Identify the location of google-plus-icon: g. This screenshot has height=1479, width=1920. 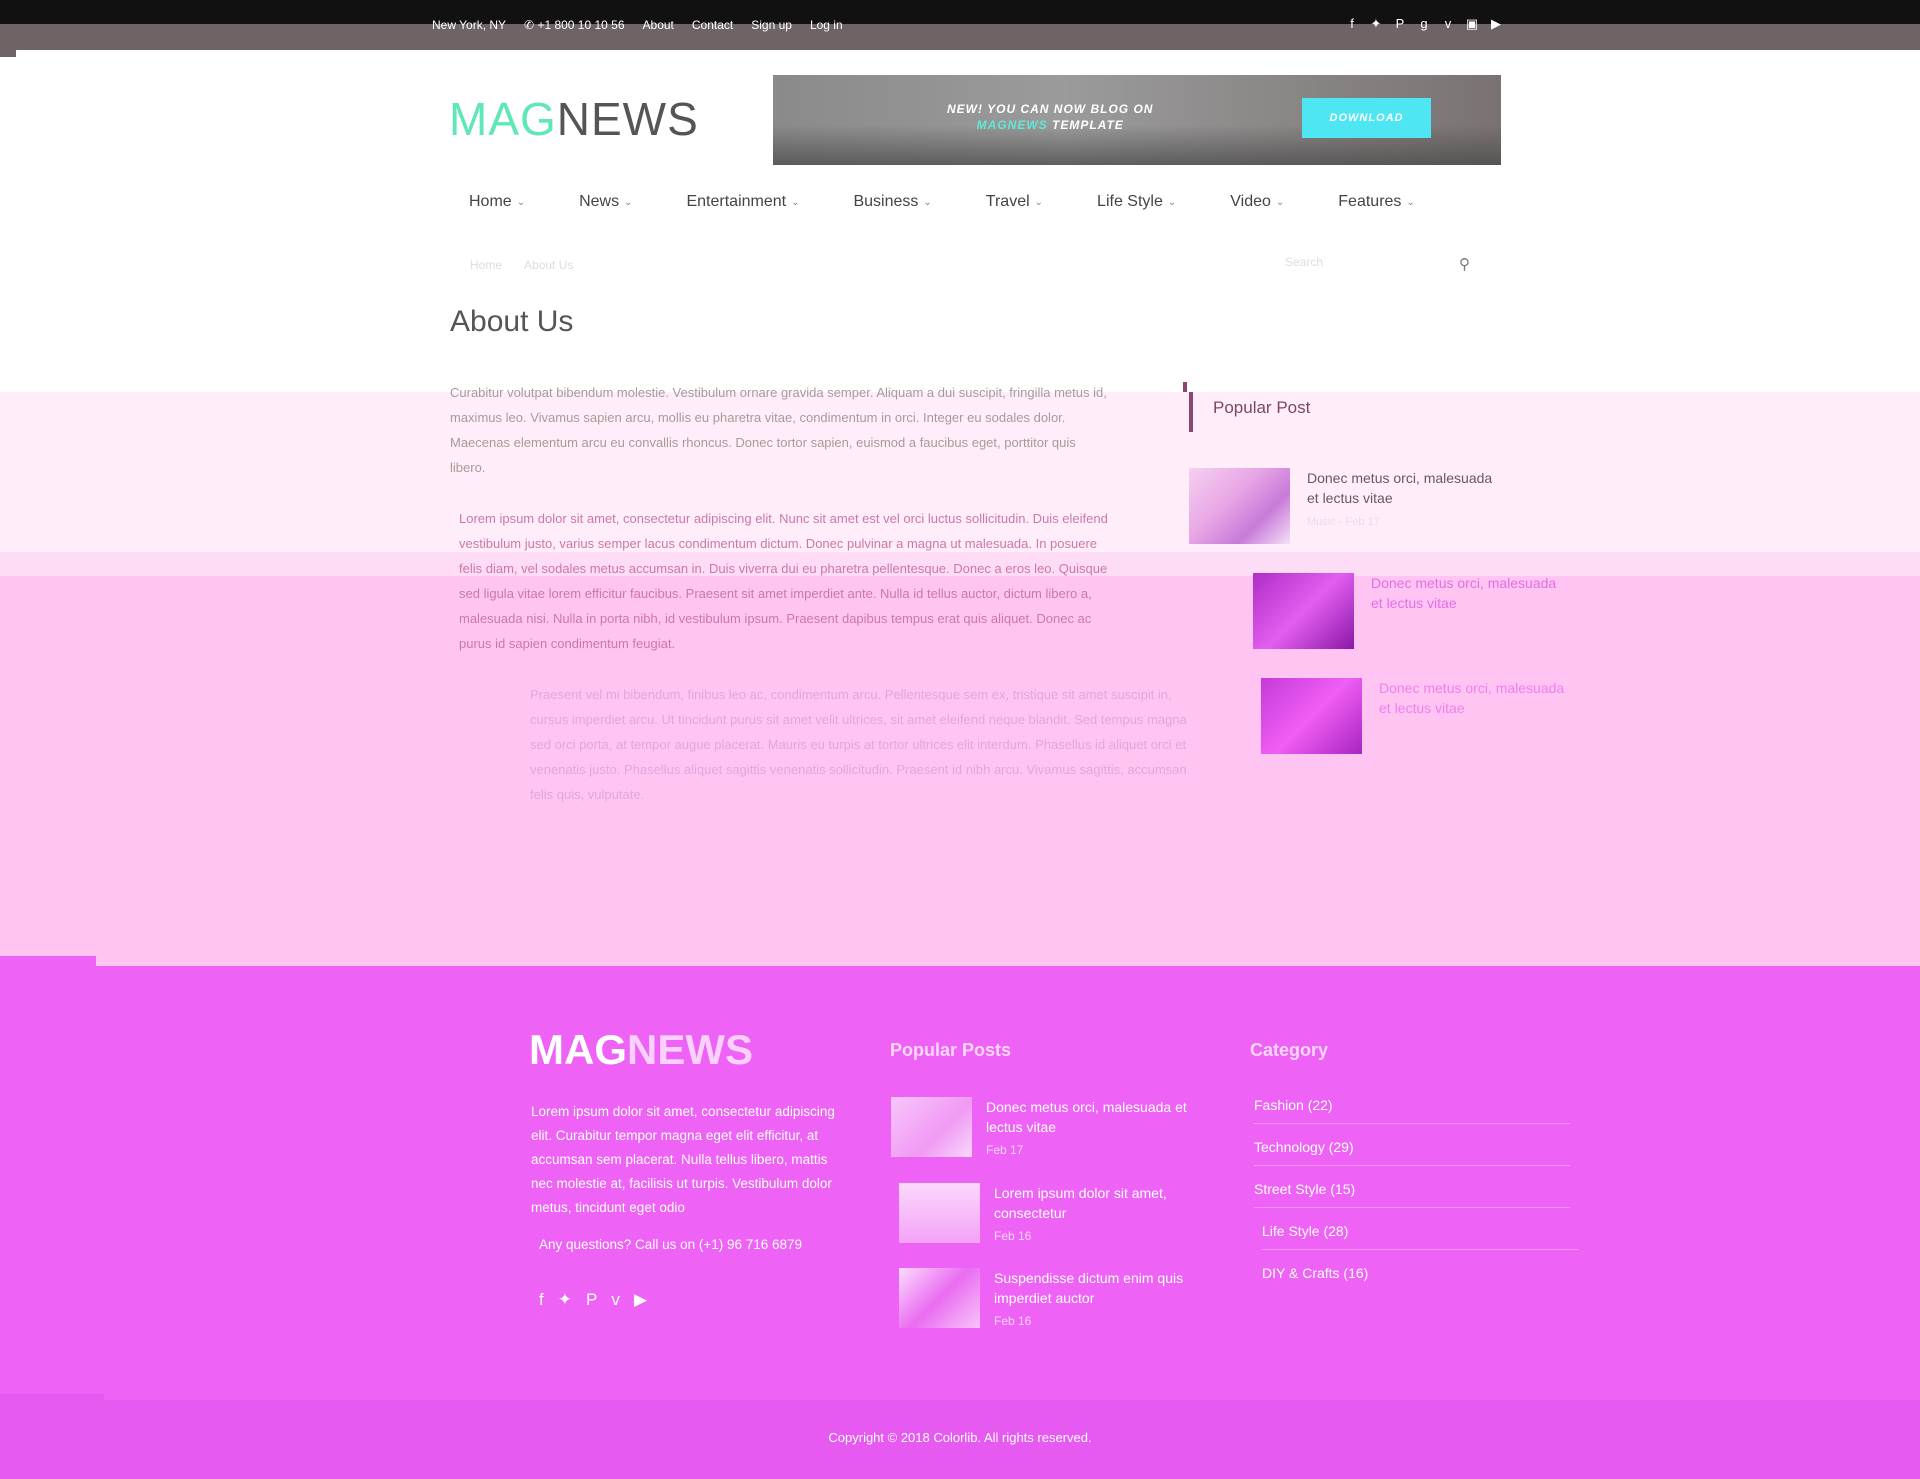
(1424, 24).